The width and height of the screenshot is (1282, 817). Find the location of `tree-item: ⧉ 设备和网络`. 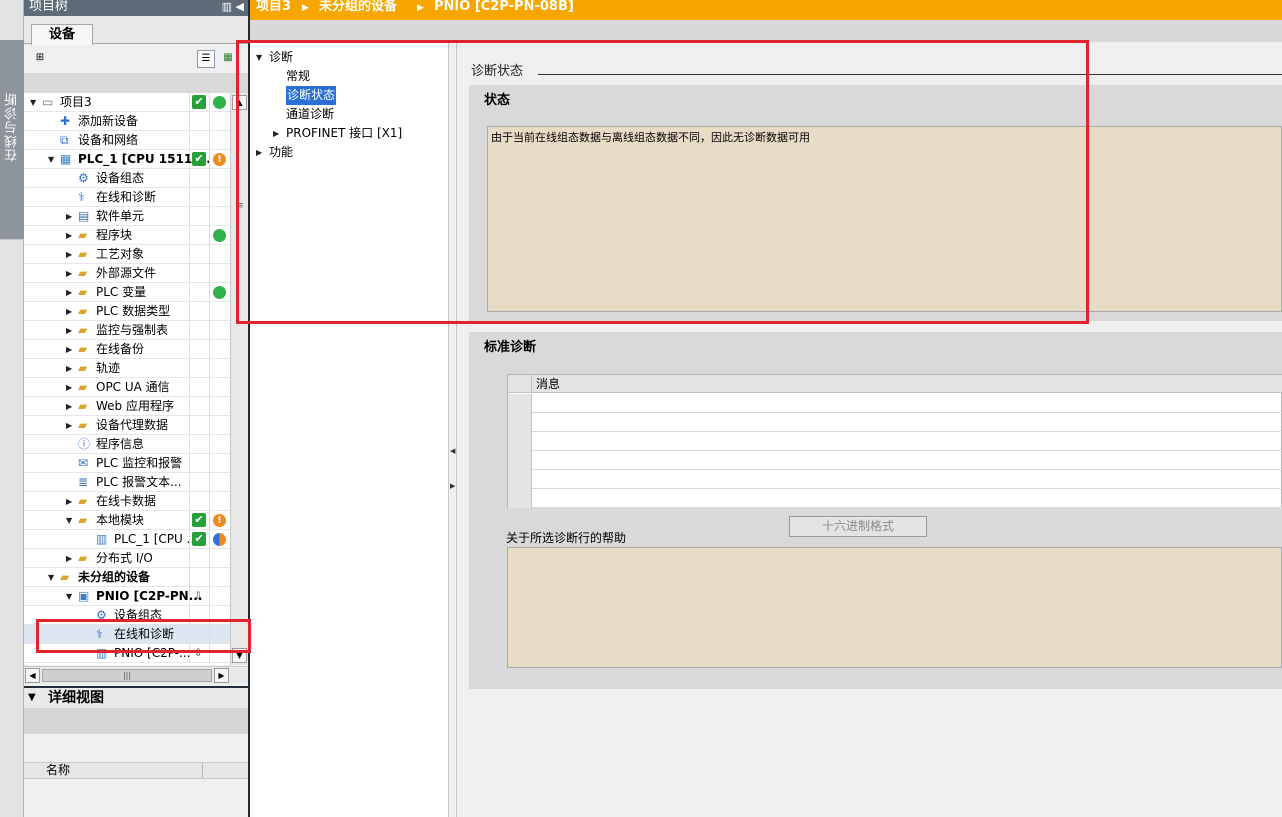

tree-item: ⧉ 设备和网络 is located at coordinates (127, 140).